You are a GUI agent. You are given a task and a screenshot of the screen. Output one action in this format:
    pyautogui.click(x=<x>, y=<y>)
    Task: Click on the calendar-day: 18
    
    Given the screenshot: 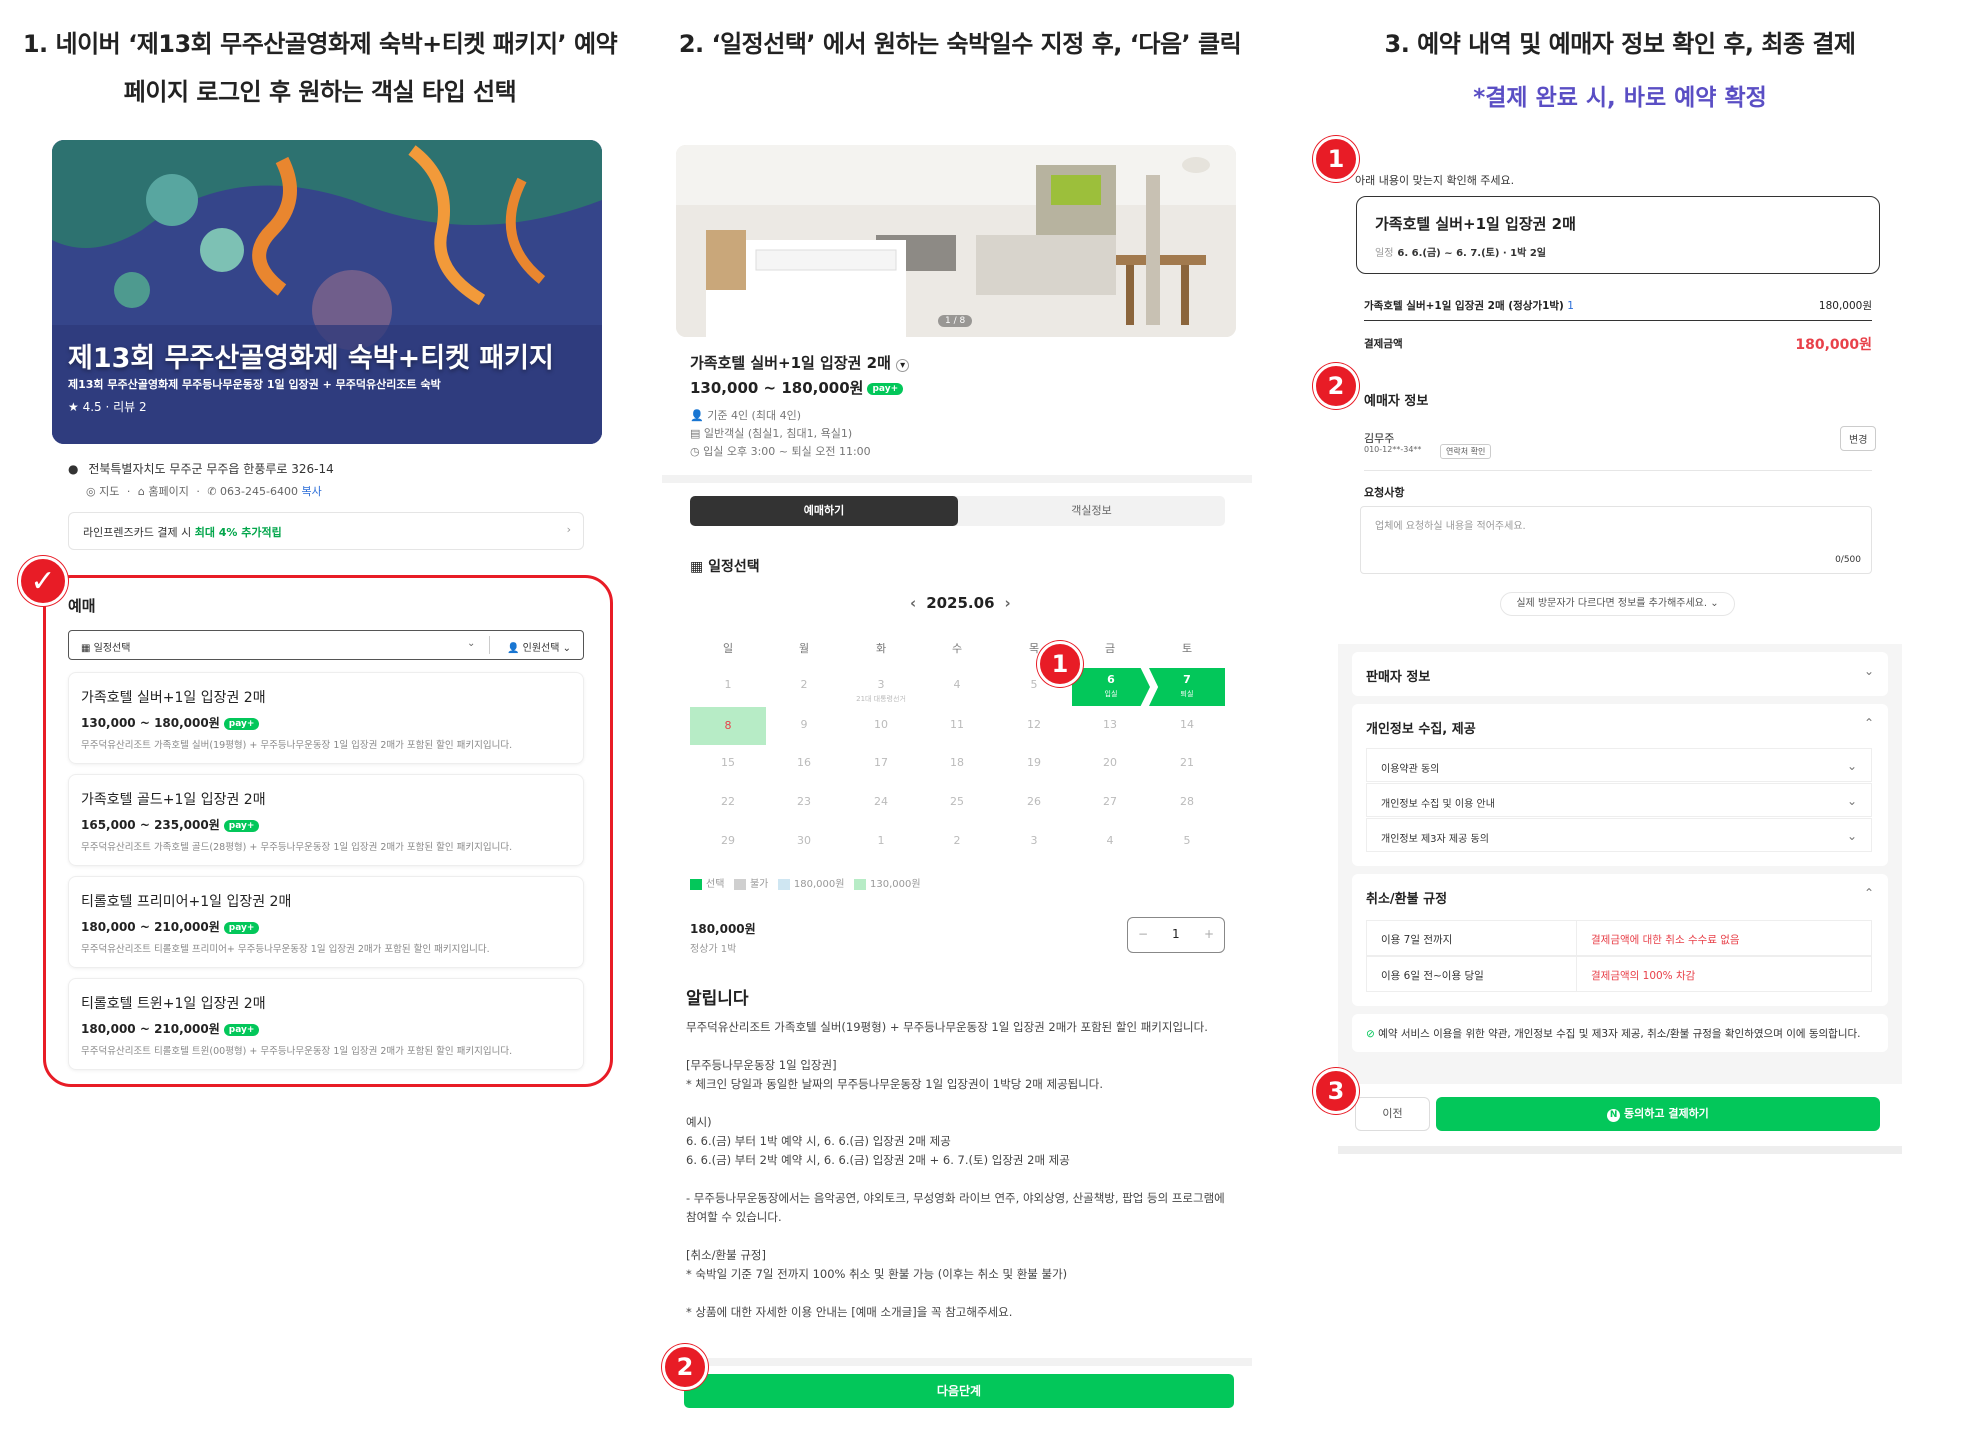 What is the action you would take?
    pyautogui.click(x=957, y=762)
    